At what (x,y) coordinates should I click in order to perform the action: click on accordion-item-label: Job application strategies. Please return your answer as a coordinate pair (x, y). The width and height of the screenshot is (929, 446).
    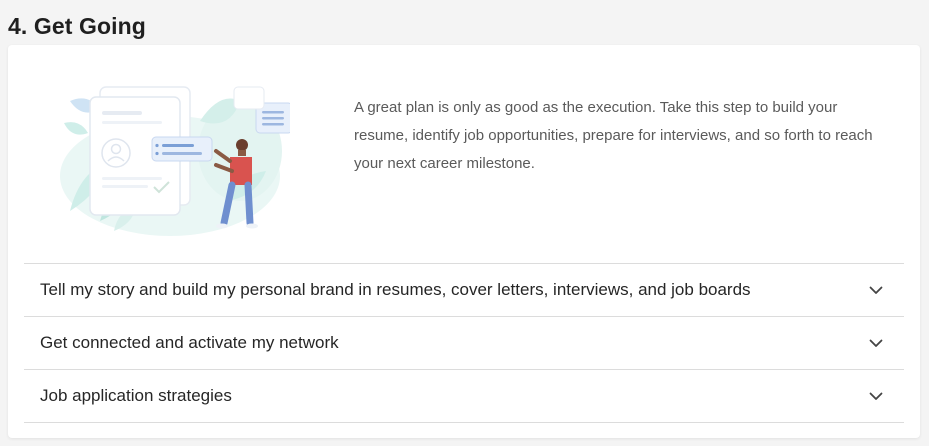
    Looking at the image, I should click on (136, 395).